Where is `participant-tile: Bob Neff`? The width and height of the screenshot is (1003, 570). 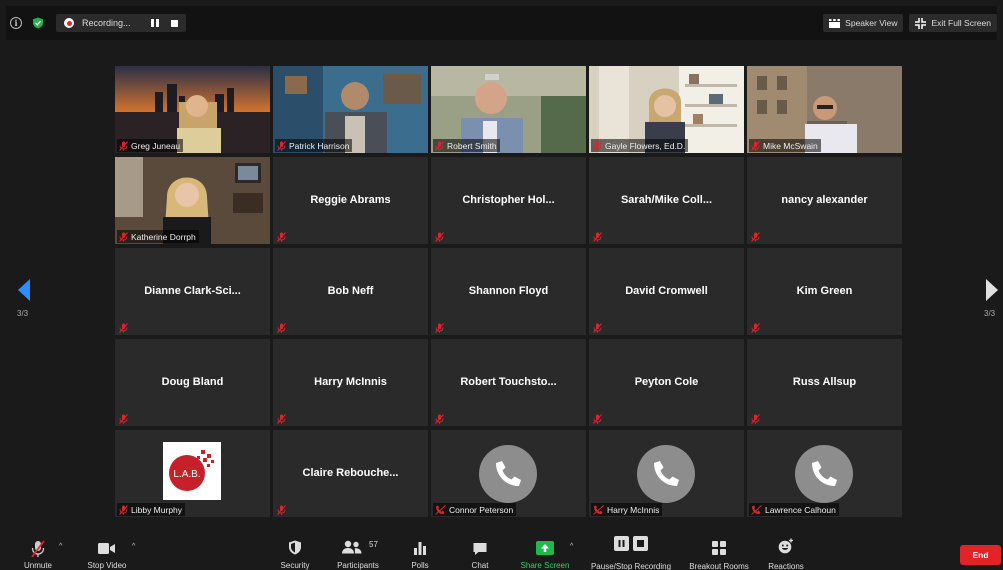
participant-tile: Bob Neff is located at coordinates (350, 291).